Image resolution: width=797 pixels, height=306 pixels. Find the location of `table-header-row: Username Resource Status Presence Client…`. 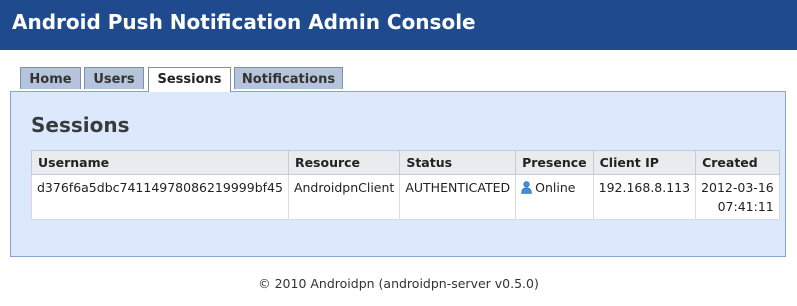

table-header-row: Username Resource Status Presence Client… is located at coordinates (405, 162).